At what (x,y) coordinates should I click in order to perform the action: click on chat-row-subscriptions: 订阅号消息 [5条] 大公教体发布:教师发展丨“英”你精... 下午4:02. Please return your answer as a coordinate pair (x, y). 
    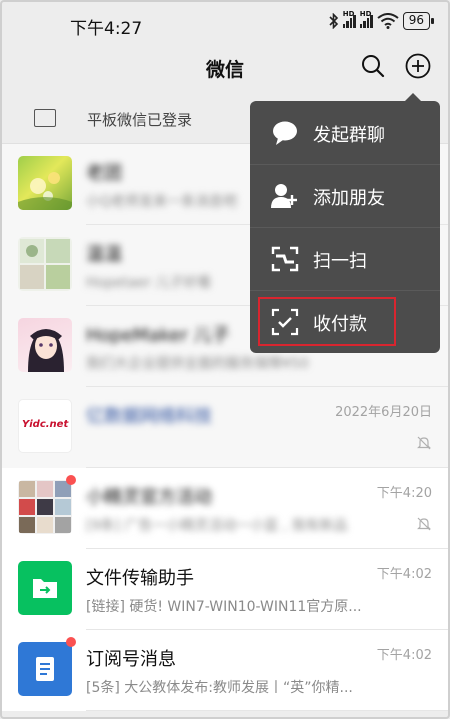
    Looking at the image, I should click on (225, 670).